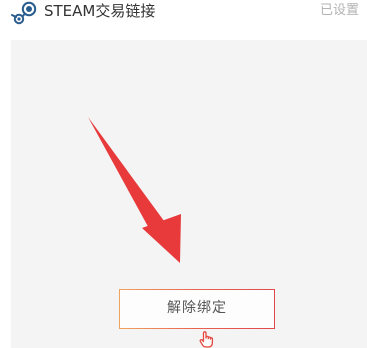 This screenshot has width=367, height=348. I want to click on header-title: STEAM交易链接, so click(100, 11).